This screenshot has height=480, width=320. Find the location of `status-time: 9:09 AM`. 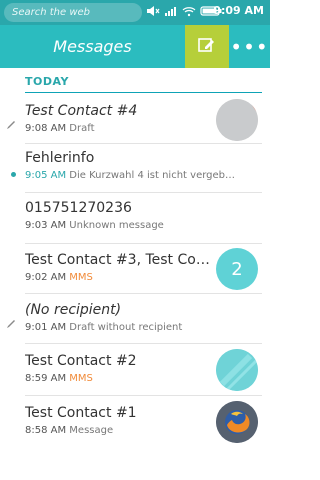

status-time: 9:09 AM is located at coordinates (238, 10).